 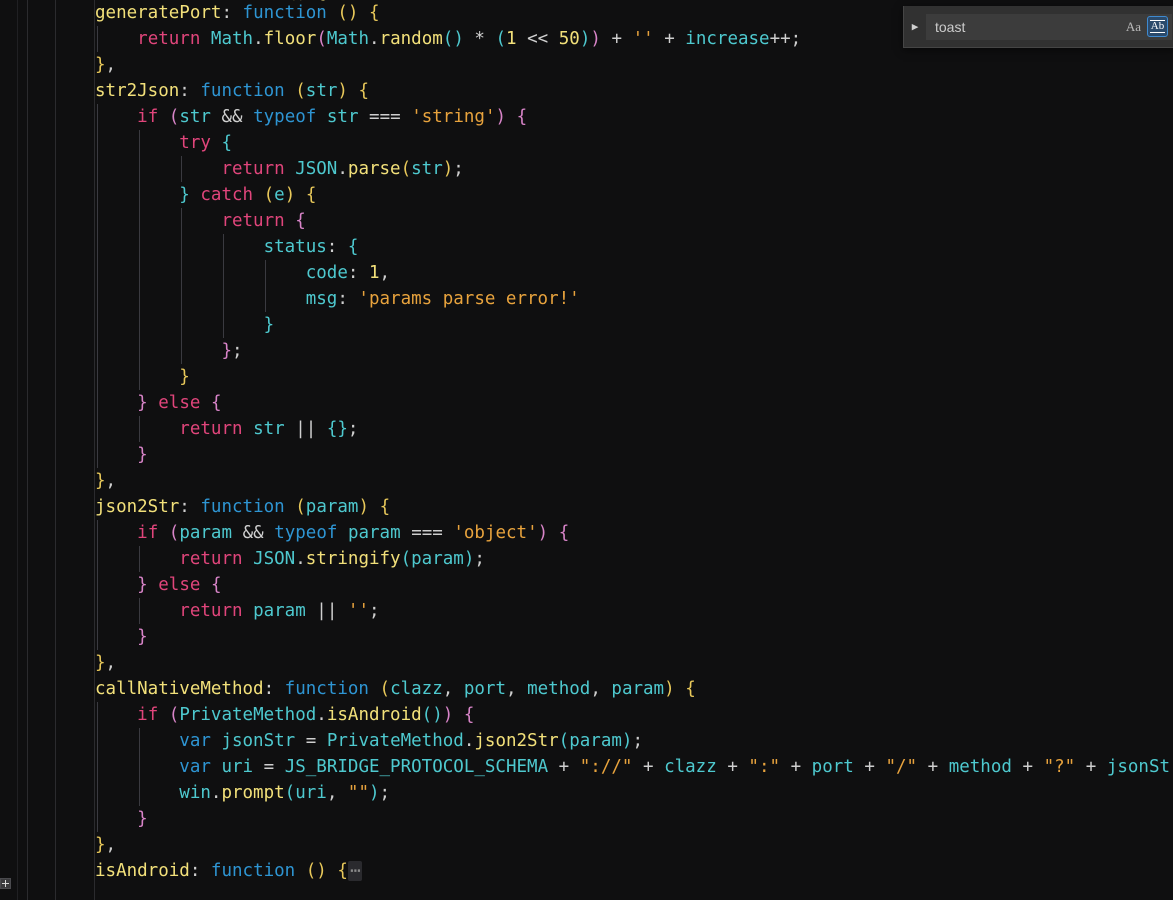 I want to click on code-line: } catch (e) {, so click(x=586, y=195).